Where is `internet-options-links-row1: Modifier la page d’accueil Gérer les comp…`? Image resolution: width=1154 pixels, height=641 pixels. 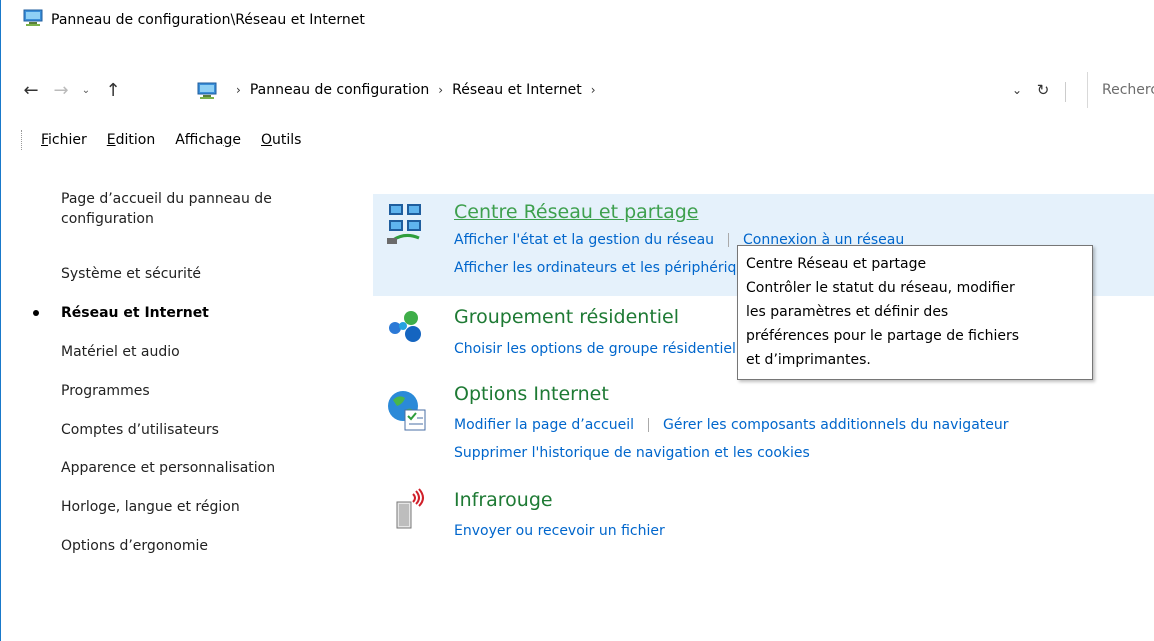 internet-options-links-row1: Modifier la page d’accueil Gérer les comp… is located at coordinates (731, 425).